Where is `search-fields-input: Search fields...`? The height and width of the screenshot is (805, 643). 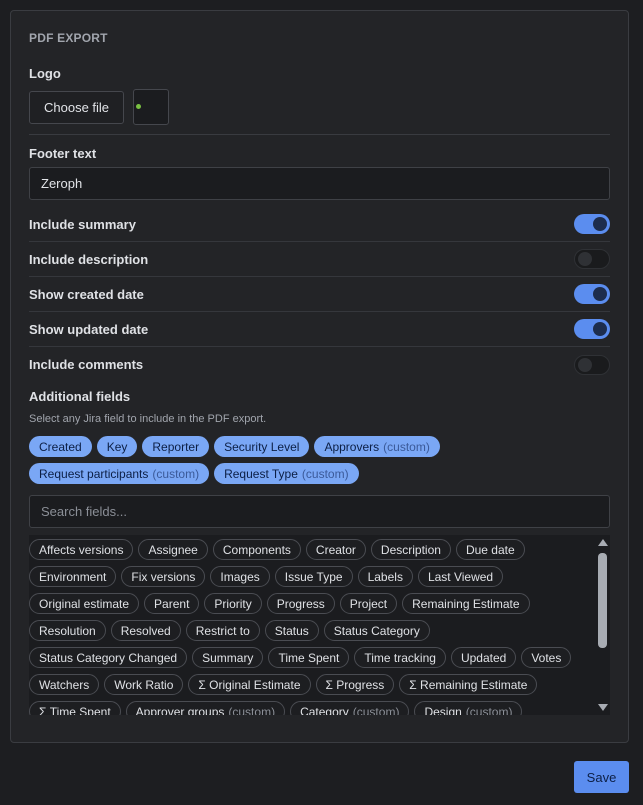
search-fields-input: Search fields... is located at coordinates (319, 511).